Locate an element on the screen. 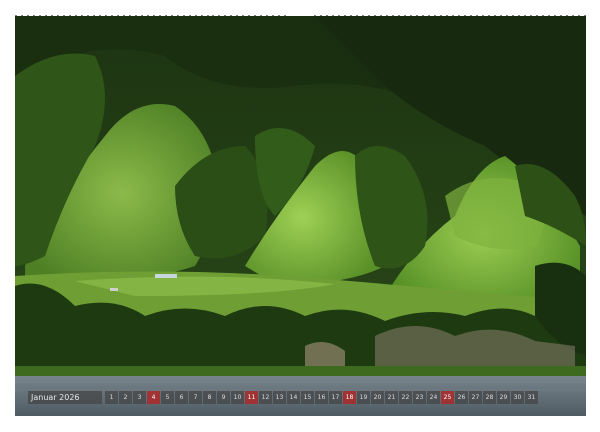 The image size is (600, 432). day-cell: 8 is located at coordinates (209, 397).